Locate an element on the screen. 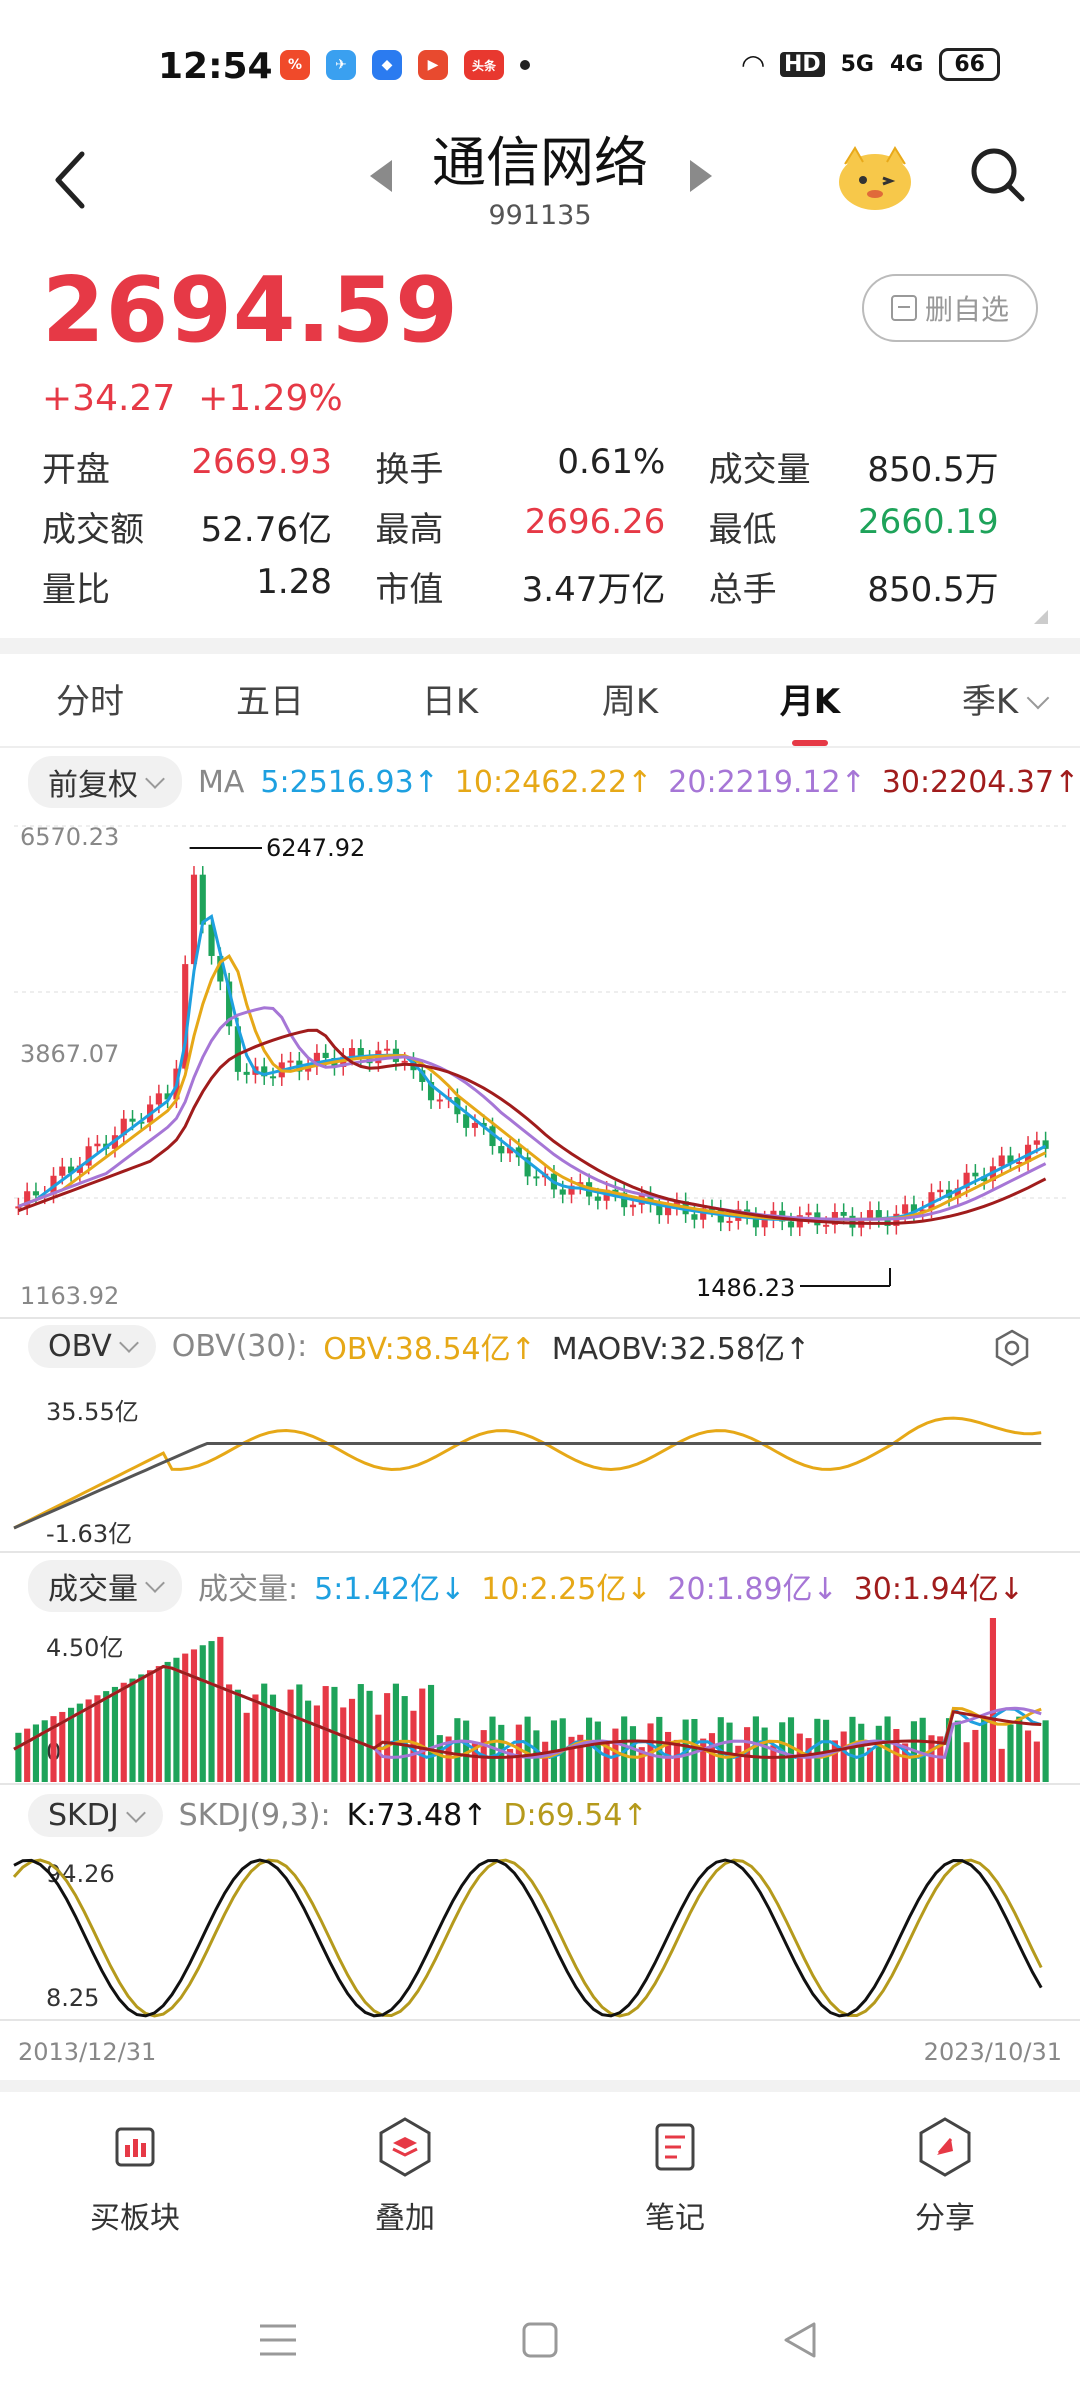 The height and width of the screenshot is (2400, 1080). stock-name: 通信网络 is located at coordinates (540, 162).